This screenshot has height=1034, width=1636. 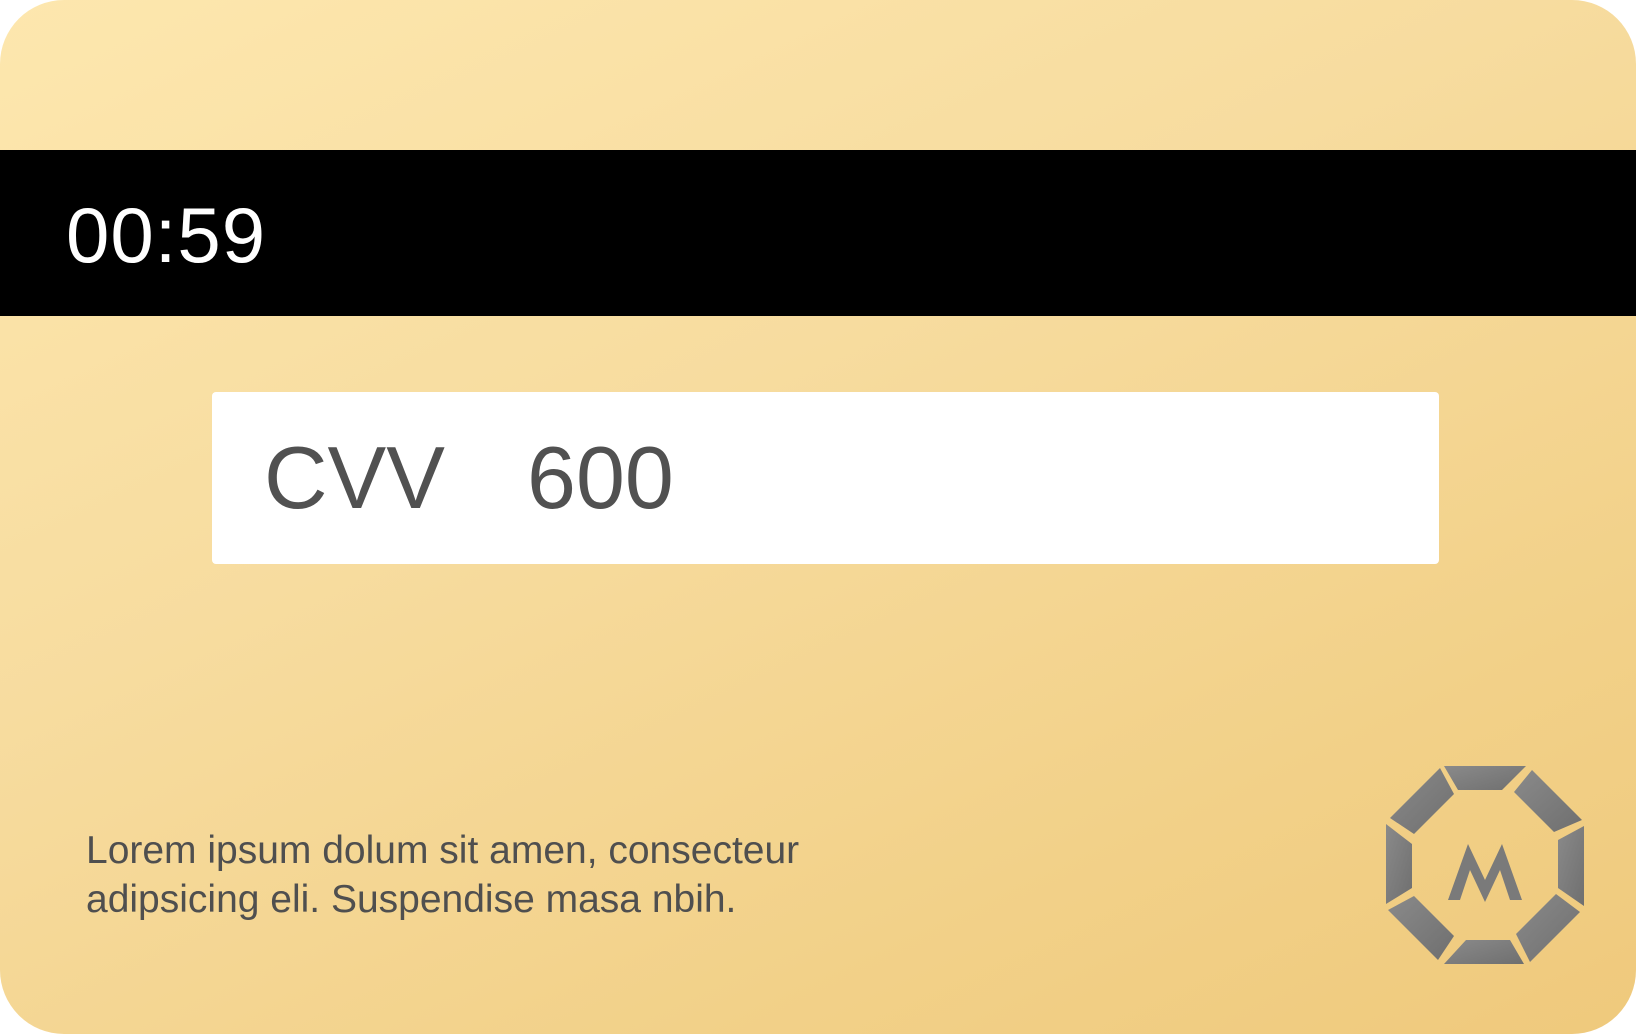 I want to click on cvv-panel: CVV 600, so click(x=825, y=478).